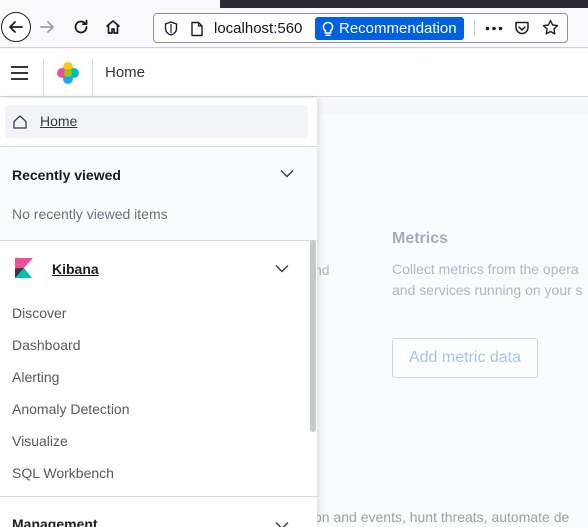 The width and height of the screenshot is (588, 527). I want to click on add-metric-data-button: Add metric data, so click(465, 358).